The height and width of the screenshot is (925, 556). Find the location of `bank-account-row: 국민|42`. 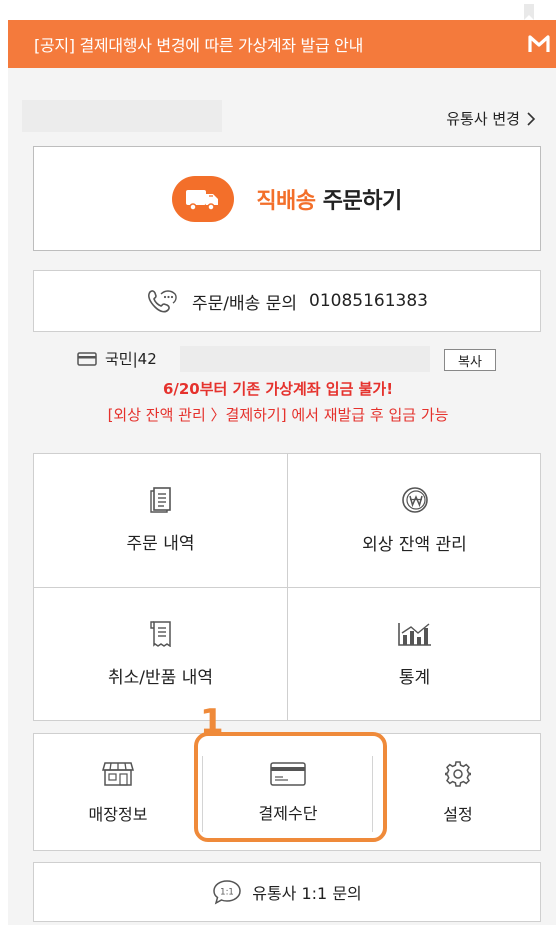

bank-account-row: 국민|42 is located at coordinates (117, 358).